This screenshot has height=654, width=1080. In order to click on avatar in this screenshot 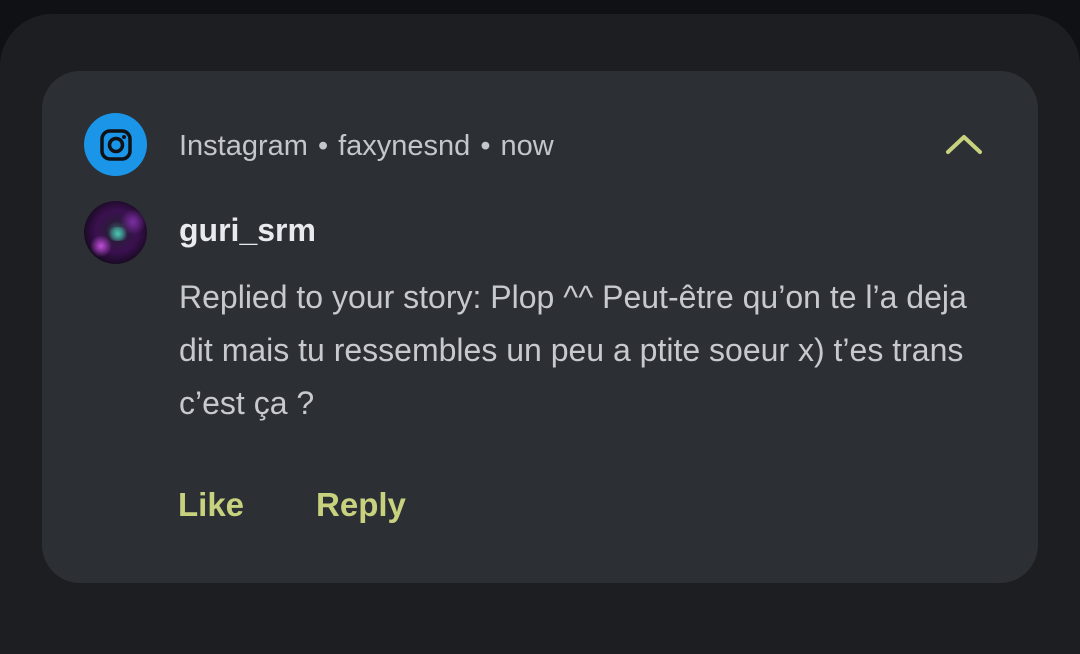, I will do `click(115, 232)`.